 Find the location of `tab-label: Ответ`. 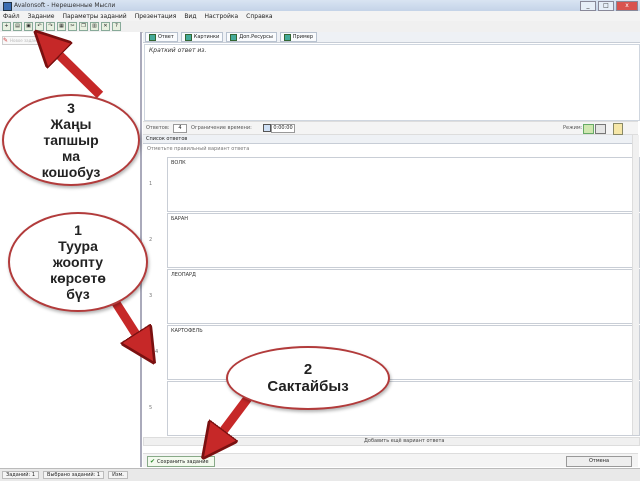

tab-label: Ответ is located at coordinates (166, 37).